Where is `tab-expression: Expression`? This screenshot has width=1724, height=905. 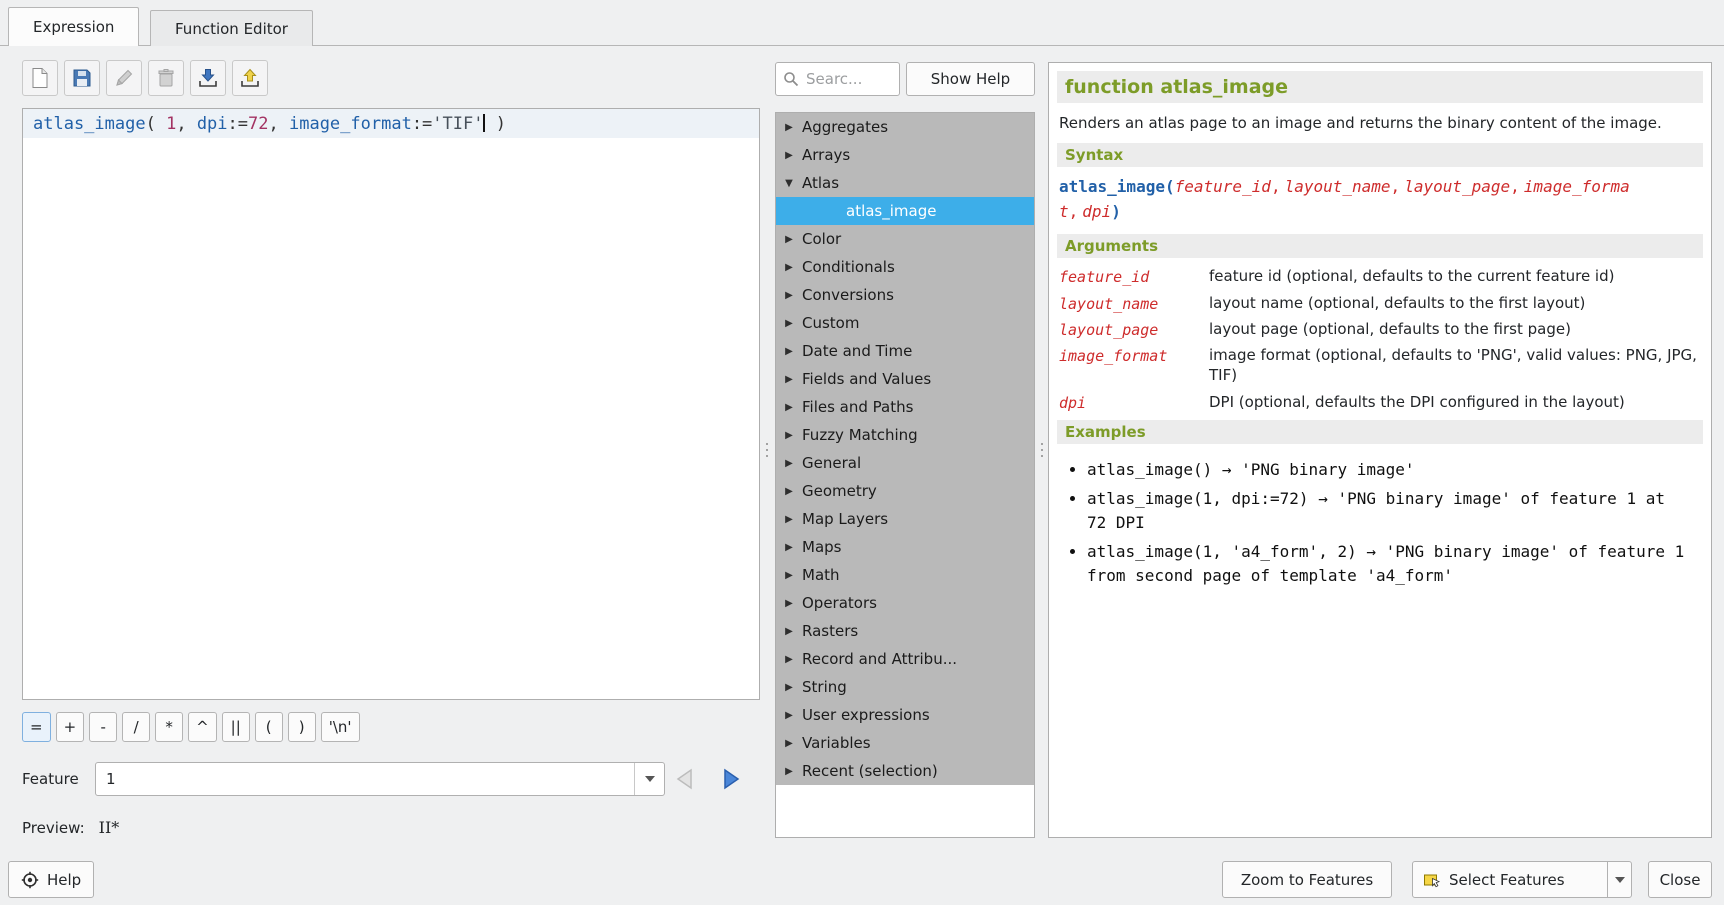
tab-expression: Expression is located at coordinates (74, 26).